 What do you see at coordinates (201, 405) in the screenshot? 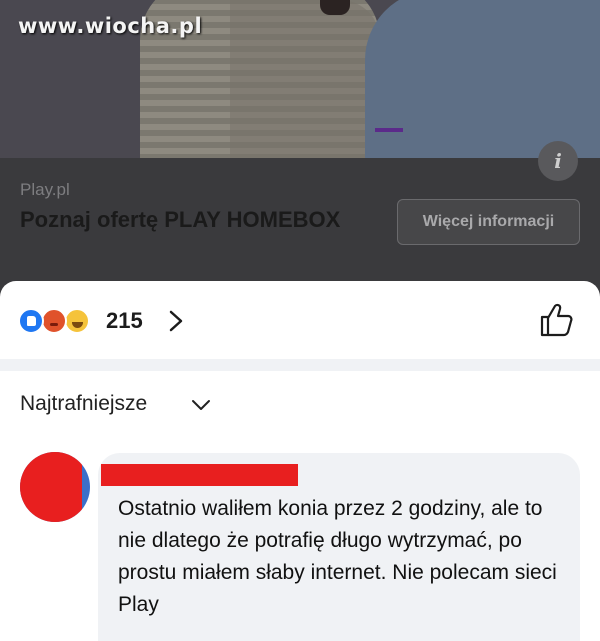
I see `chevron-down-icon` at bounding box center [201, 405].